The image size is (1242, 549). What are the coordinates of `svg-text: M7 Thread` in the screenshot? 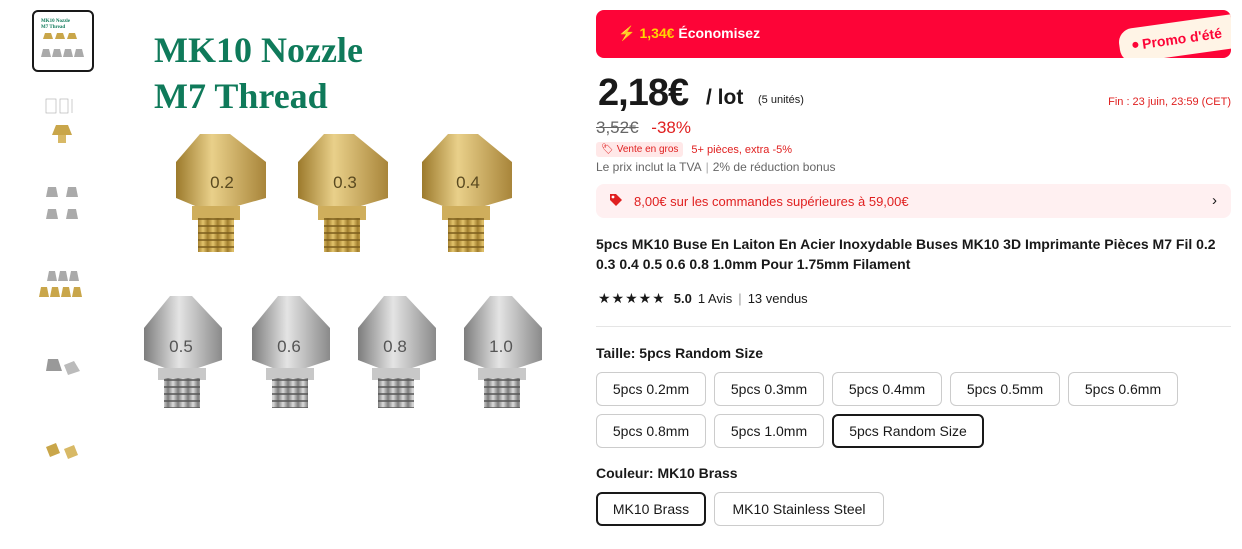 It's located at (53, 27).